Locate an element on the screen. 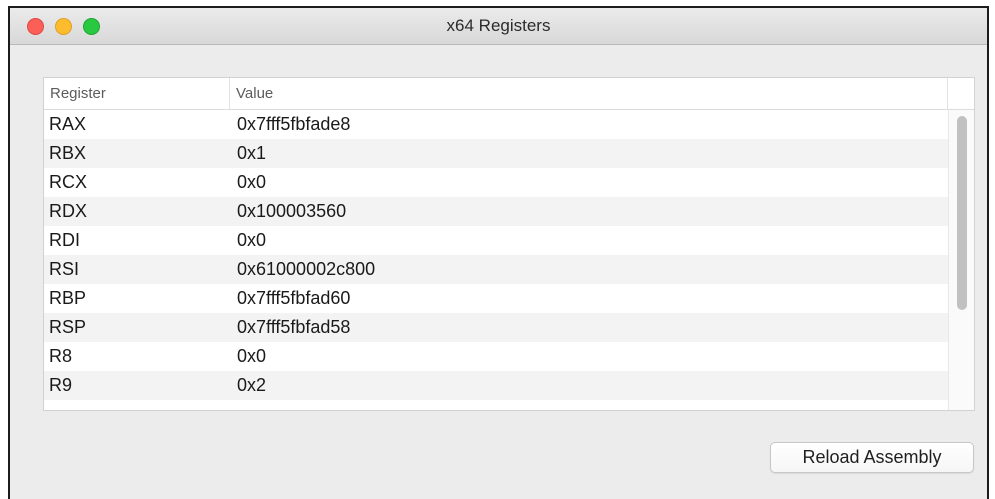  register-name: R9 is located at coordinates (61, 385).